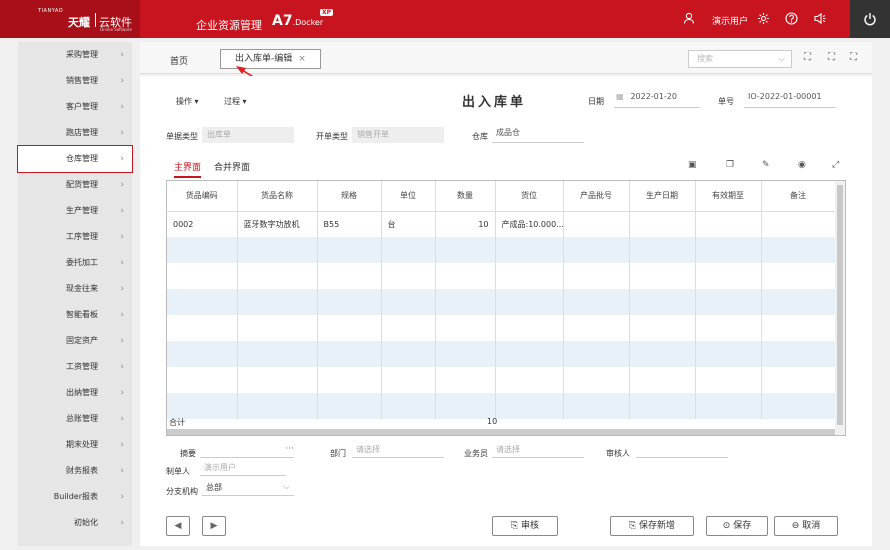 Image resolution: width=890 pixels, height=550 pixels. I want to click on attachment-icon: ✎, so click(766, 165).